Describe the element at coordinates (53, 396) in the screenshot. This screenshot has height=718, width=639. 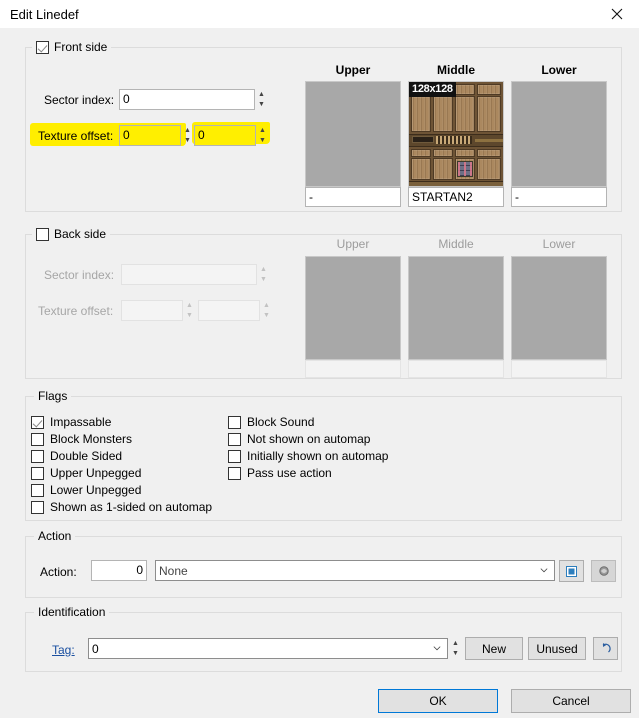
I see `flags-legend: Flags` at that location.